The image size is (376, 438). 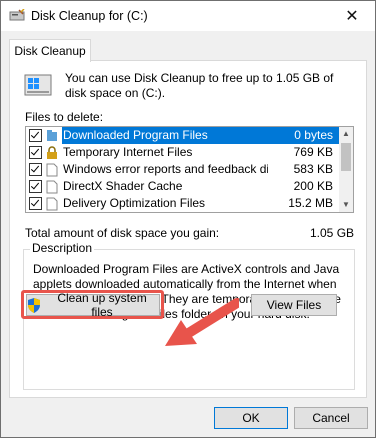 What do you see at coordinates (102, 305) in the screenshot?
I see `clean-up-system-files-label: Clean up system files` at bounding box center [102, 305].